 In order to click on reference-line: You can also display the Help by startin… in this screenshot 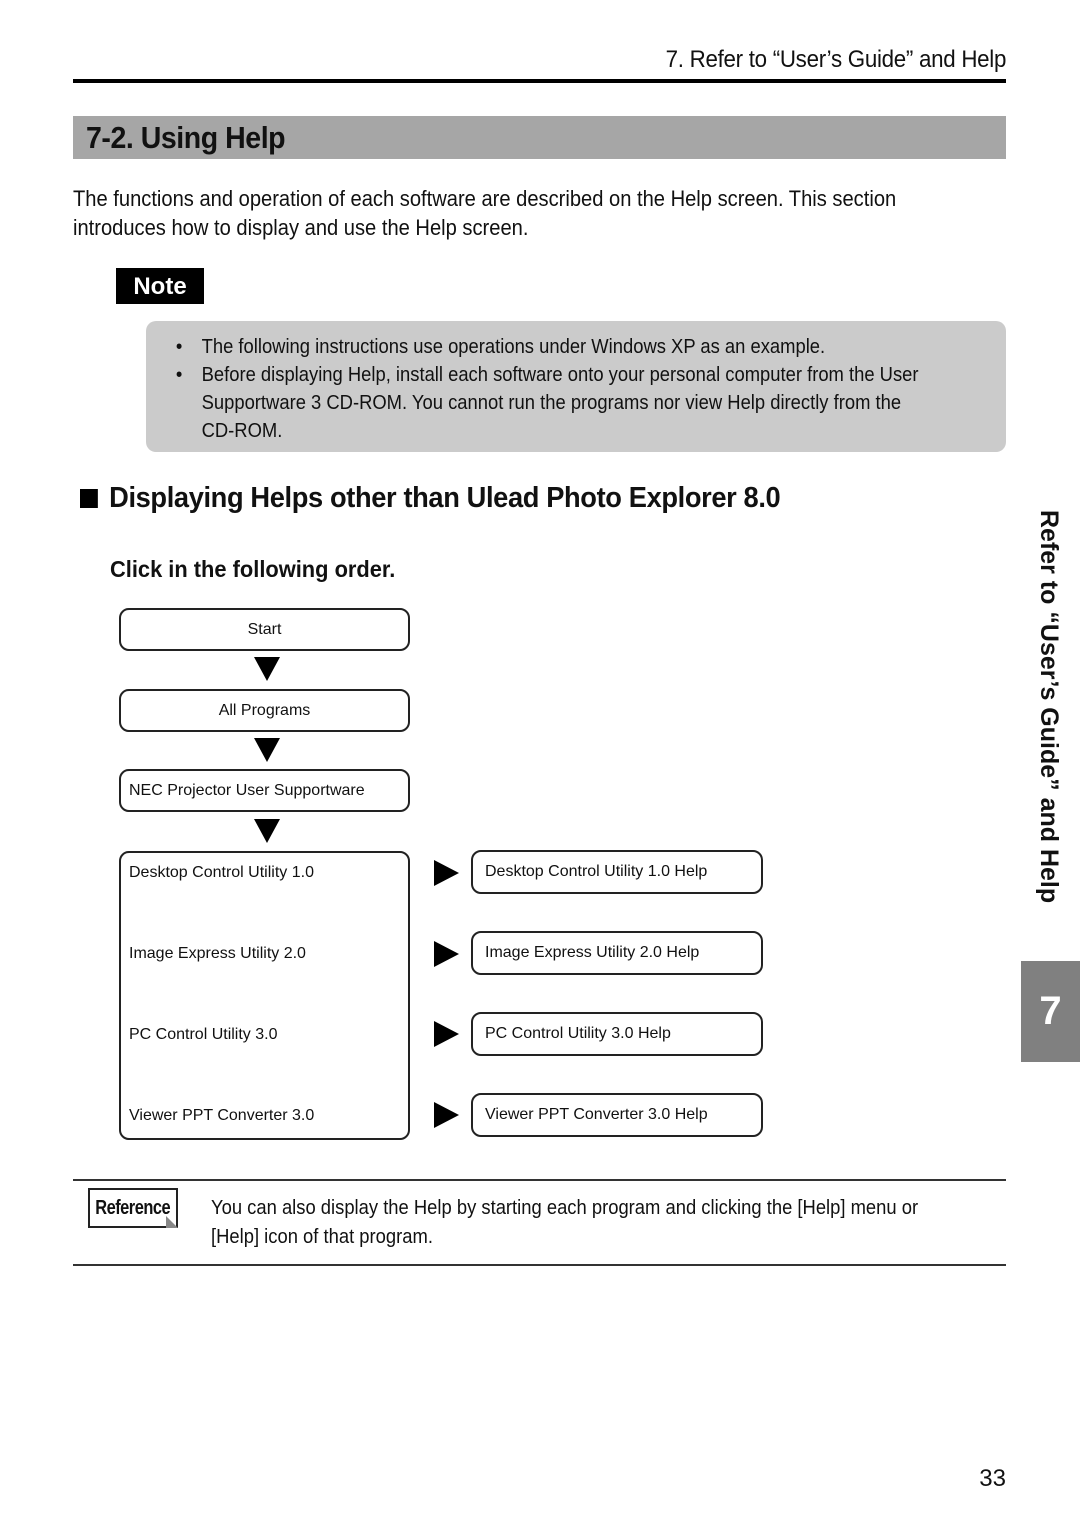, I will do `click(565, 1208)`.